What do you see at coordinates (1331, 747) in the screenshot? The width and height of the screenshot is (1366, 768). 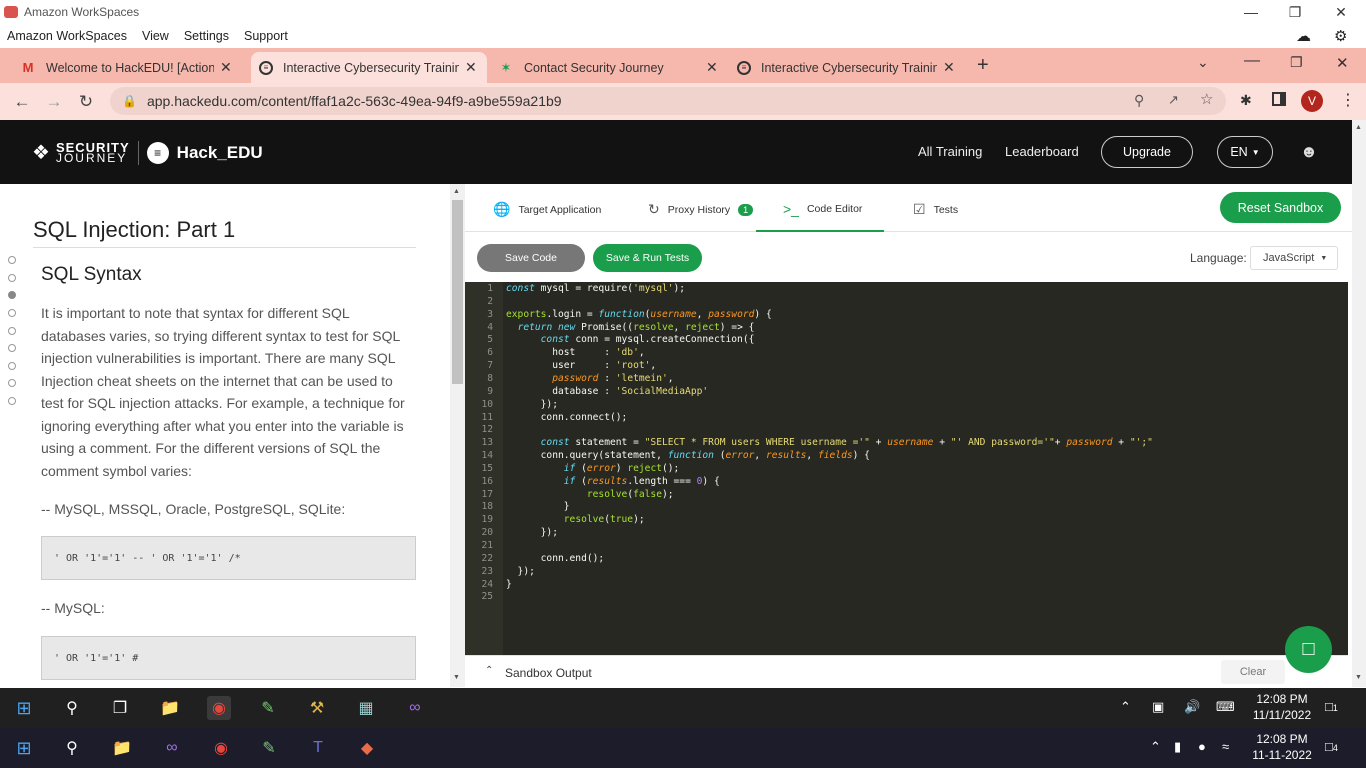 I see `notification-icon: □4` at bounding box center [1331, 747].